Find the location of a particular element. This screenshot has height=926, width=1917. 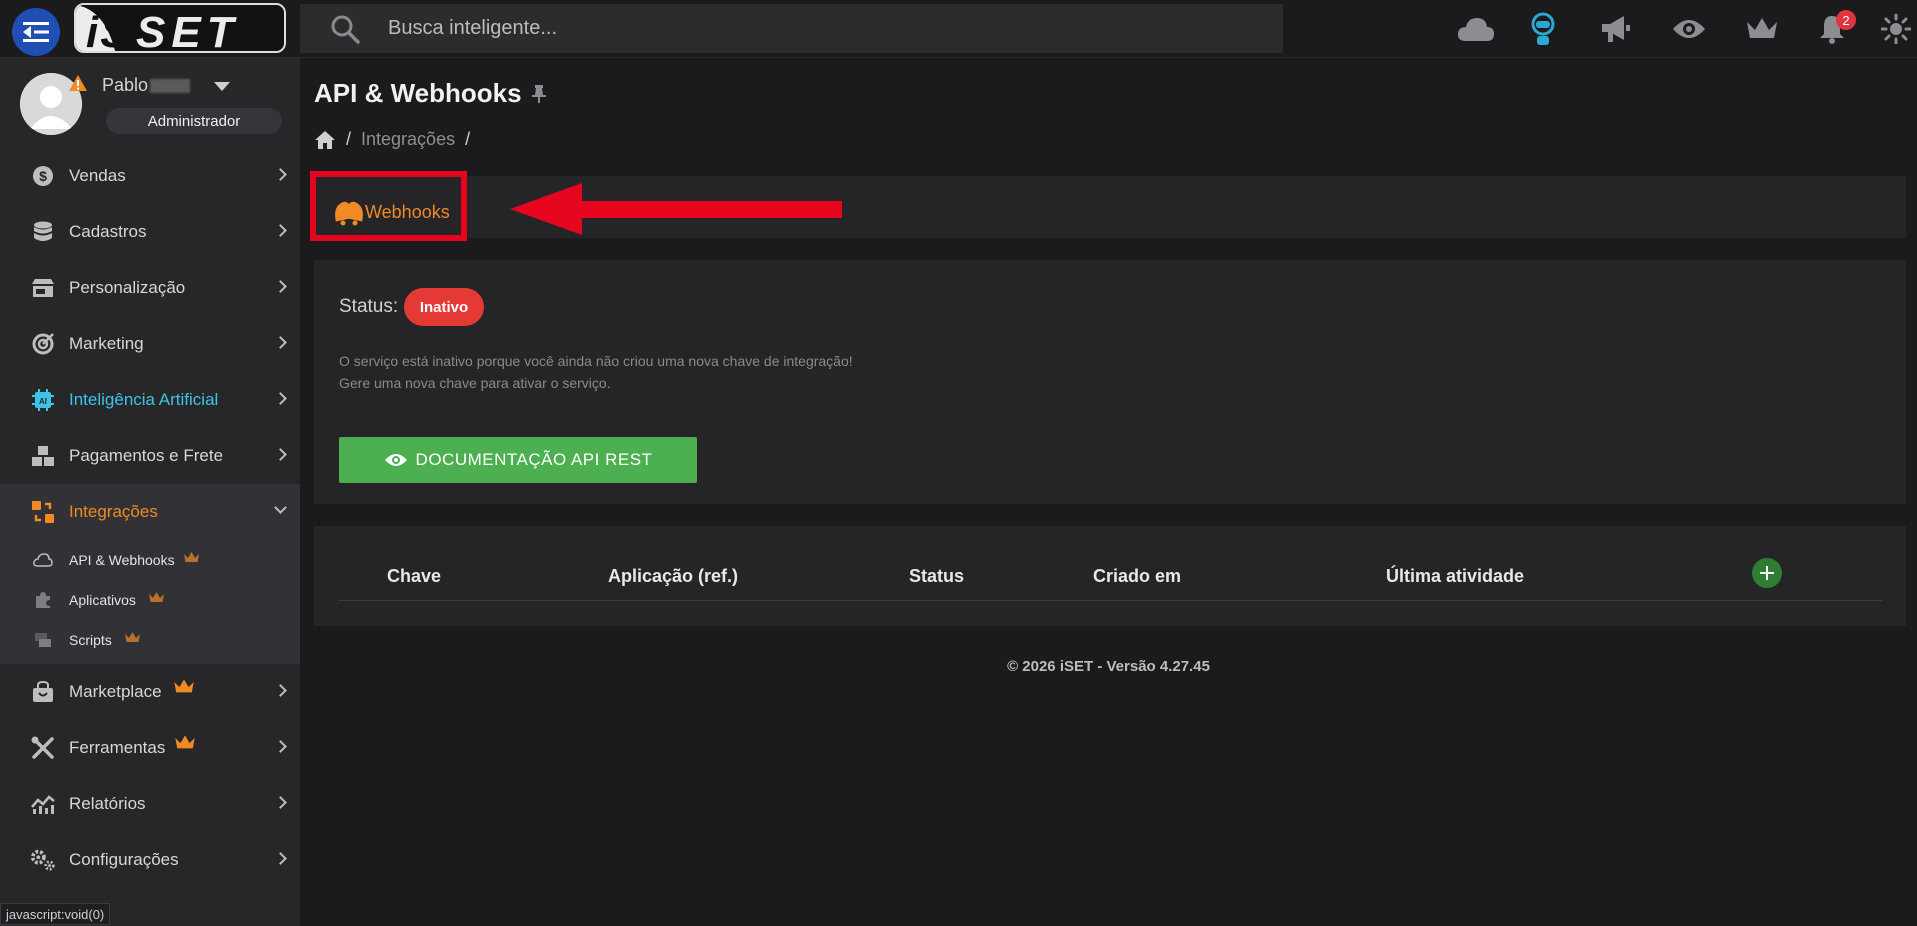

breadcrumb: / Integrações / is located at coordinates (397, 139).